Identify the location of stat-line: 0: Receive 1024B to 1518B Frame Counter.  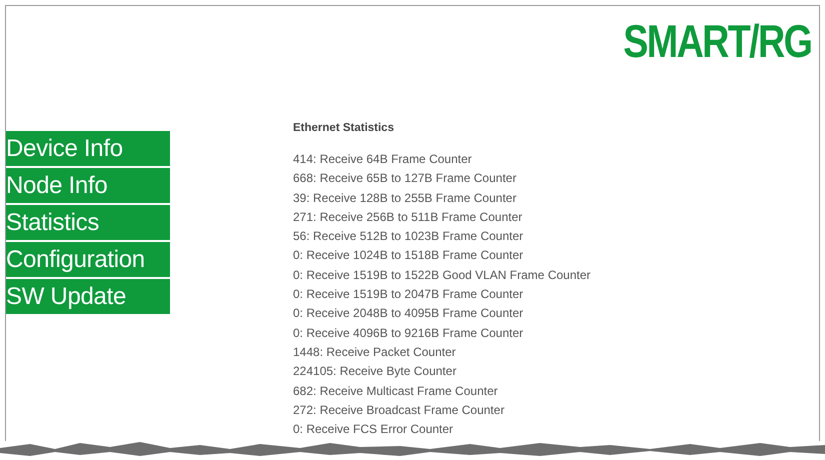
(408, 255).